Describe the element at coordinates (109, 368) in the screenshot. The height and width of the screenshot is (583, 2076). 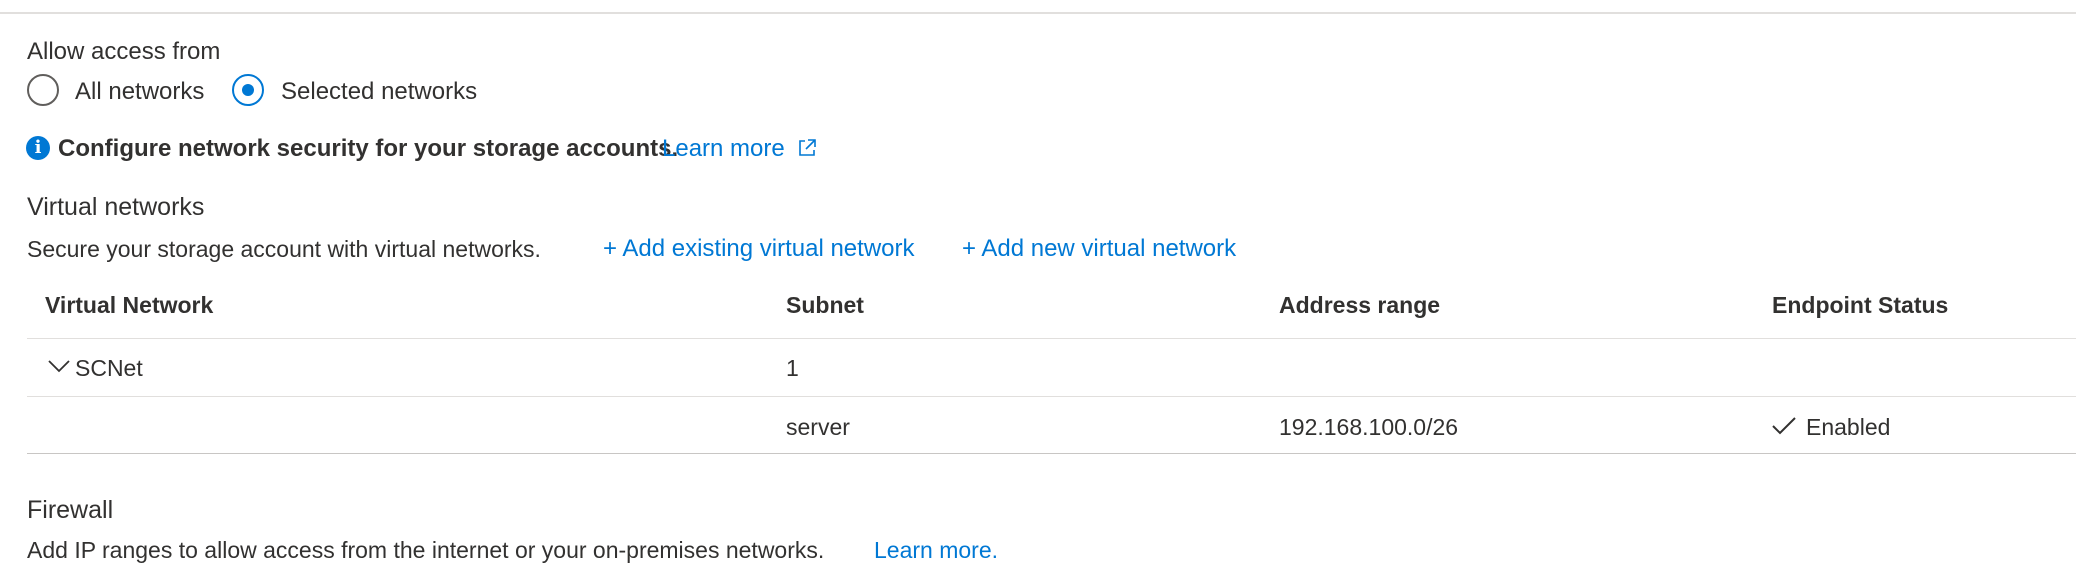
I see `vnet-group-name: SCNet` at that location.